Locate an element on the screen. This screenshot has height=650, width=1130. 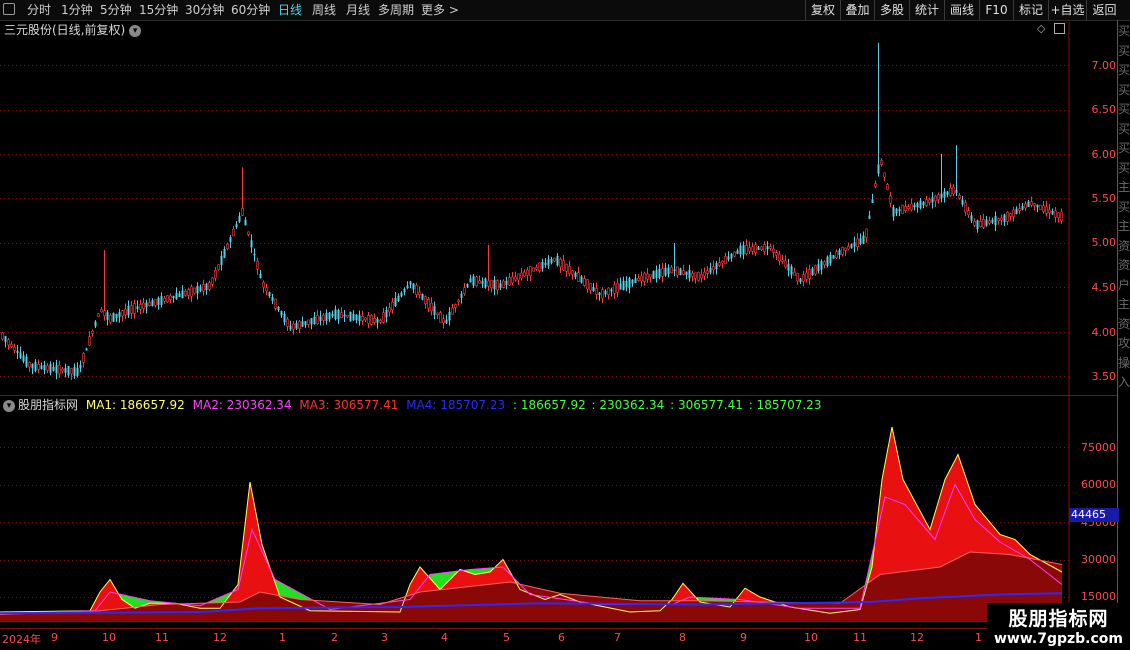
price-tick: 6.00 is located at coordinates (1104, 154).